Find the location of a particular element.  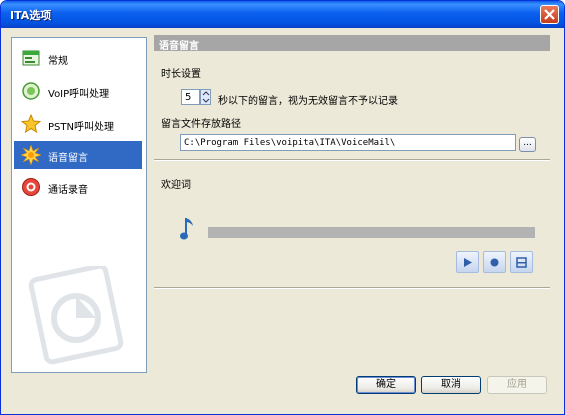

duration-section-label: 时长设置 is located at coordinates (181, 74).